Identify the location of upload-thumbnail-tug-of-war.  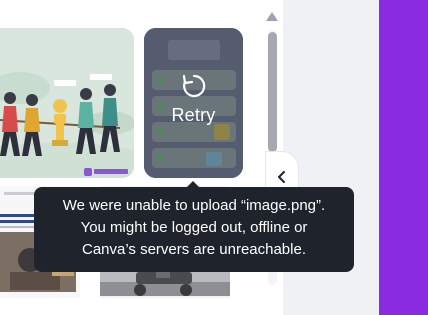
(67, 103).